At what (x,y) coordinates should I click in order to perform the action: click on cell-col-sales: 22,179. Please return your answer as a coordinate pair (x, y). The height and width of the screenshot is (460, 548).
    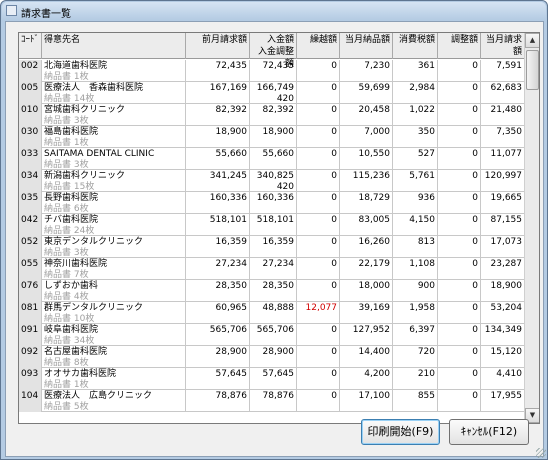
    Looking at the image, I should click on (366, 269).